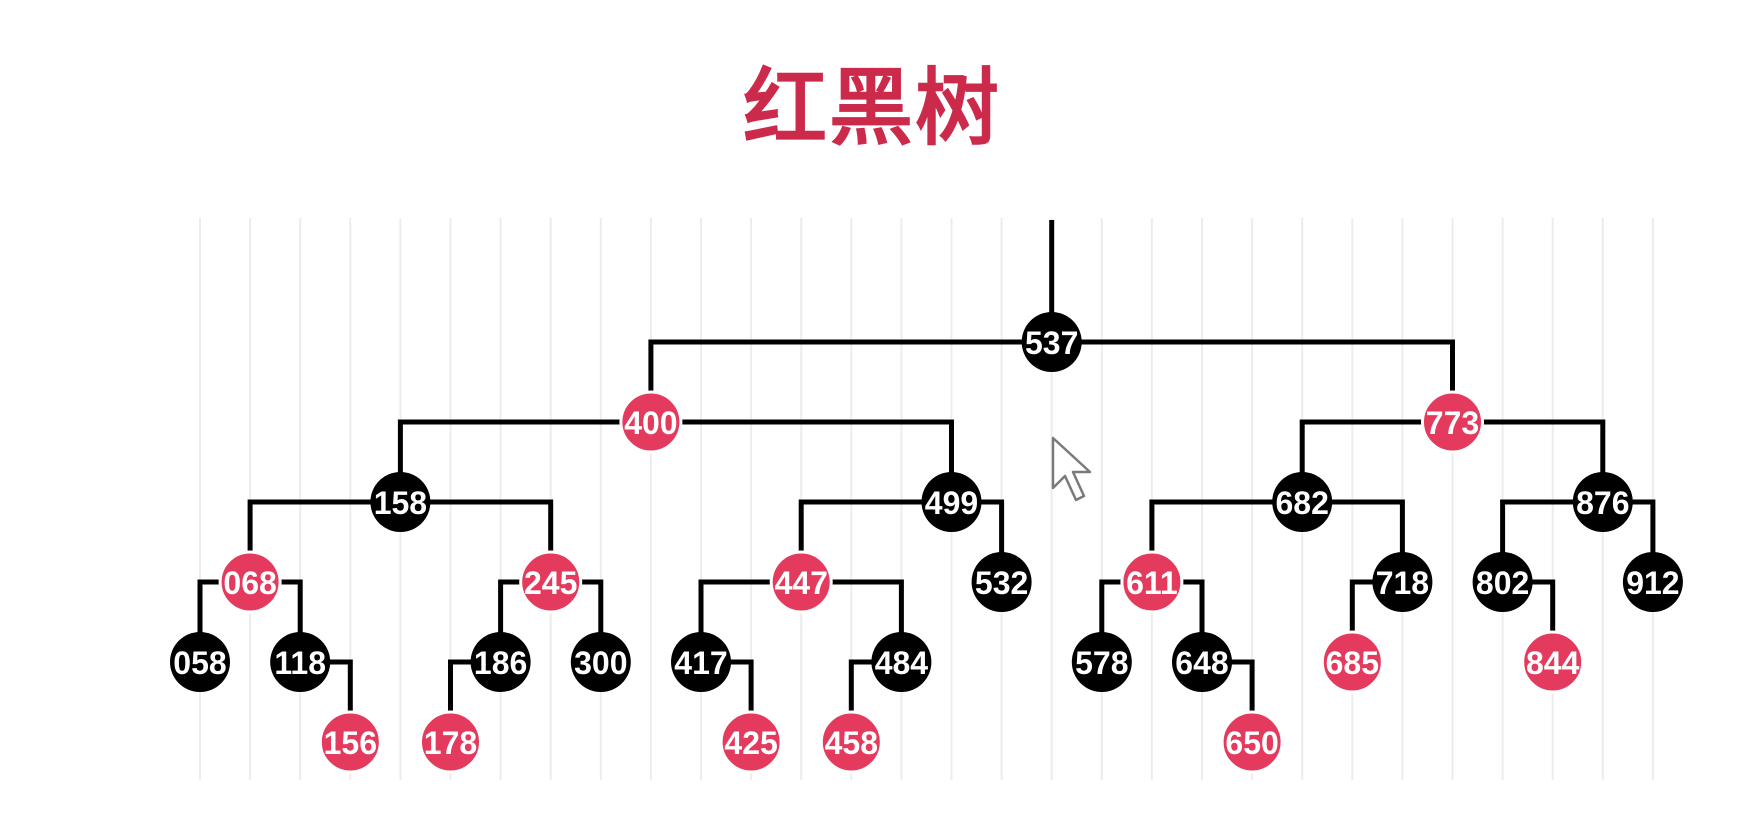 The height and width of the screenshot is (834, 1744). I want to click on node-label: 650, so click(1251, 743).